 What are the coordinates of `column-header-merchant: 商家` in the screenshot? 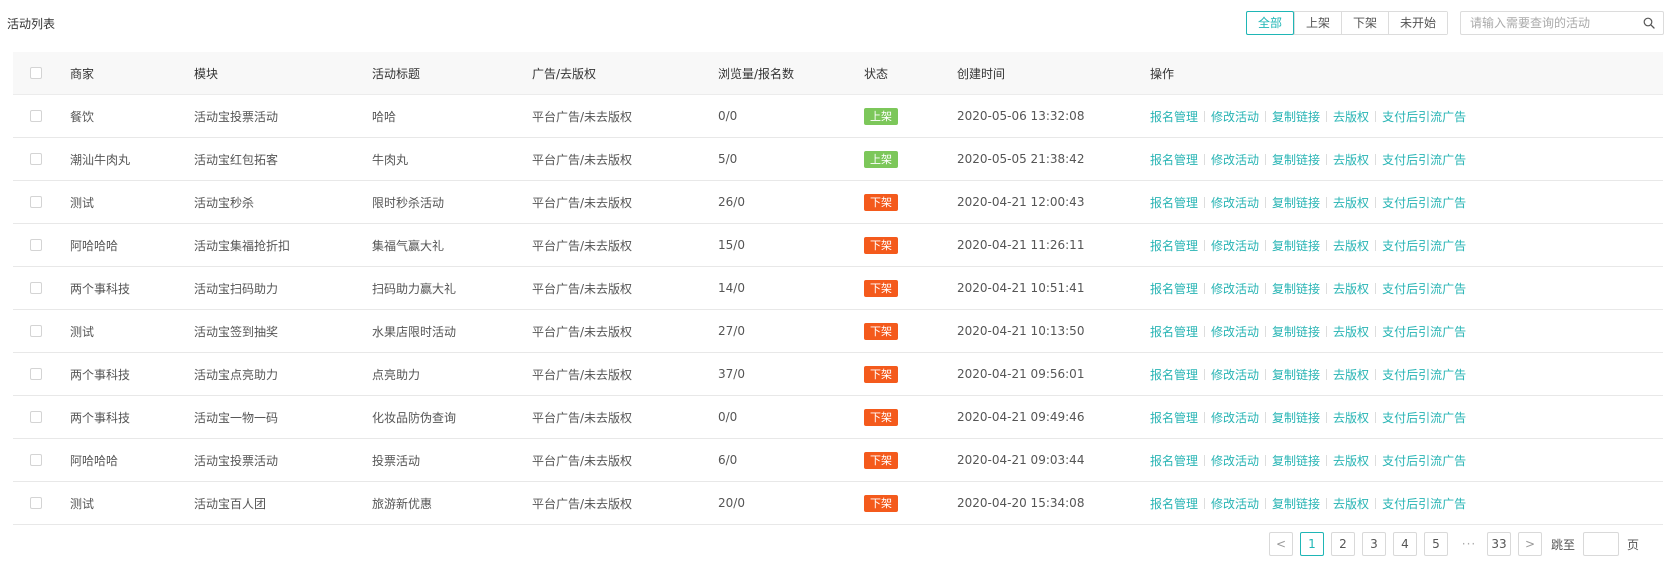 It's located at (82, 73).